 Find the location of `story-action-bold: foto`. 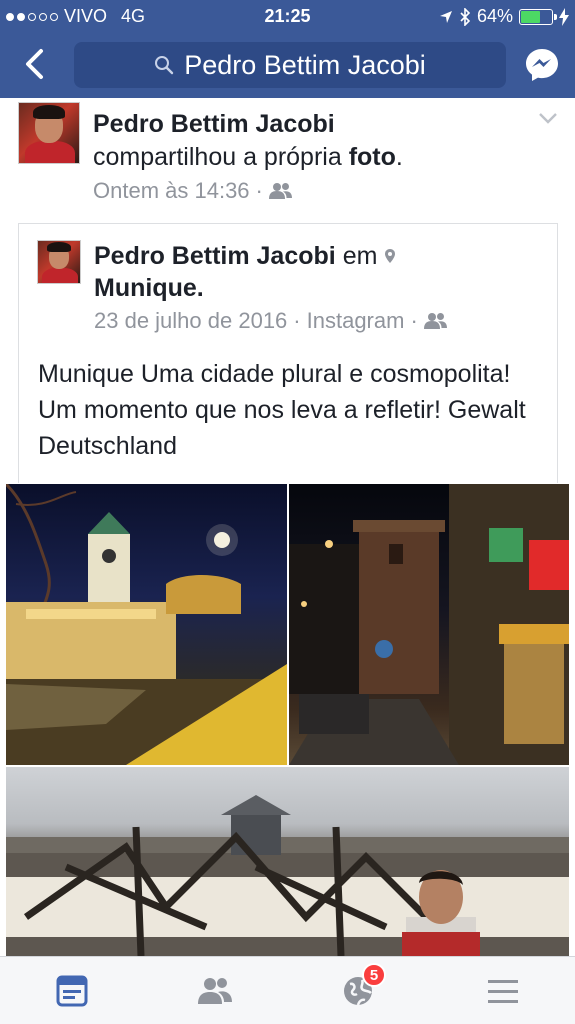

story-action-bold: foto is located at coordinates (372, 157).